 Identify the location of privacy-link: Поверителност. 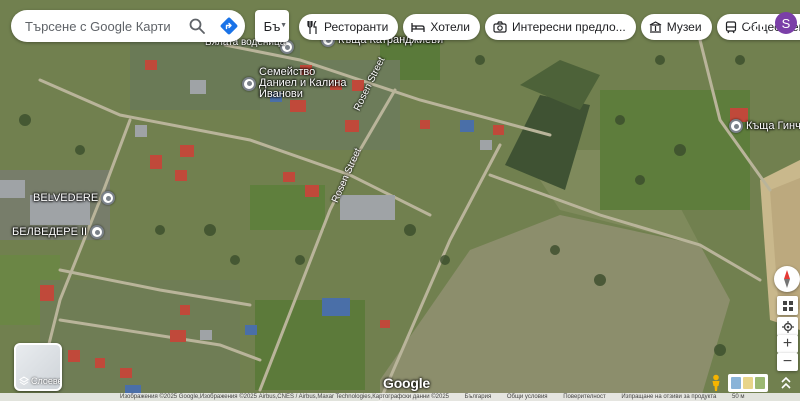
(584, 397).